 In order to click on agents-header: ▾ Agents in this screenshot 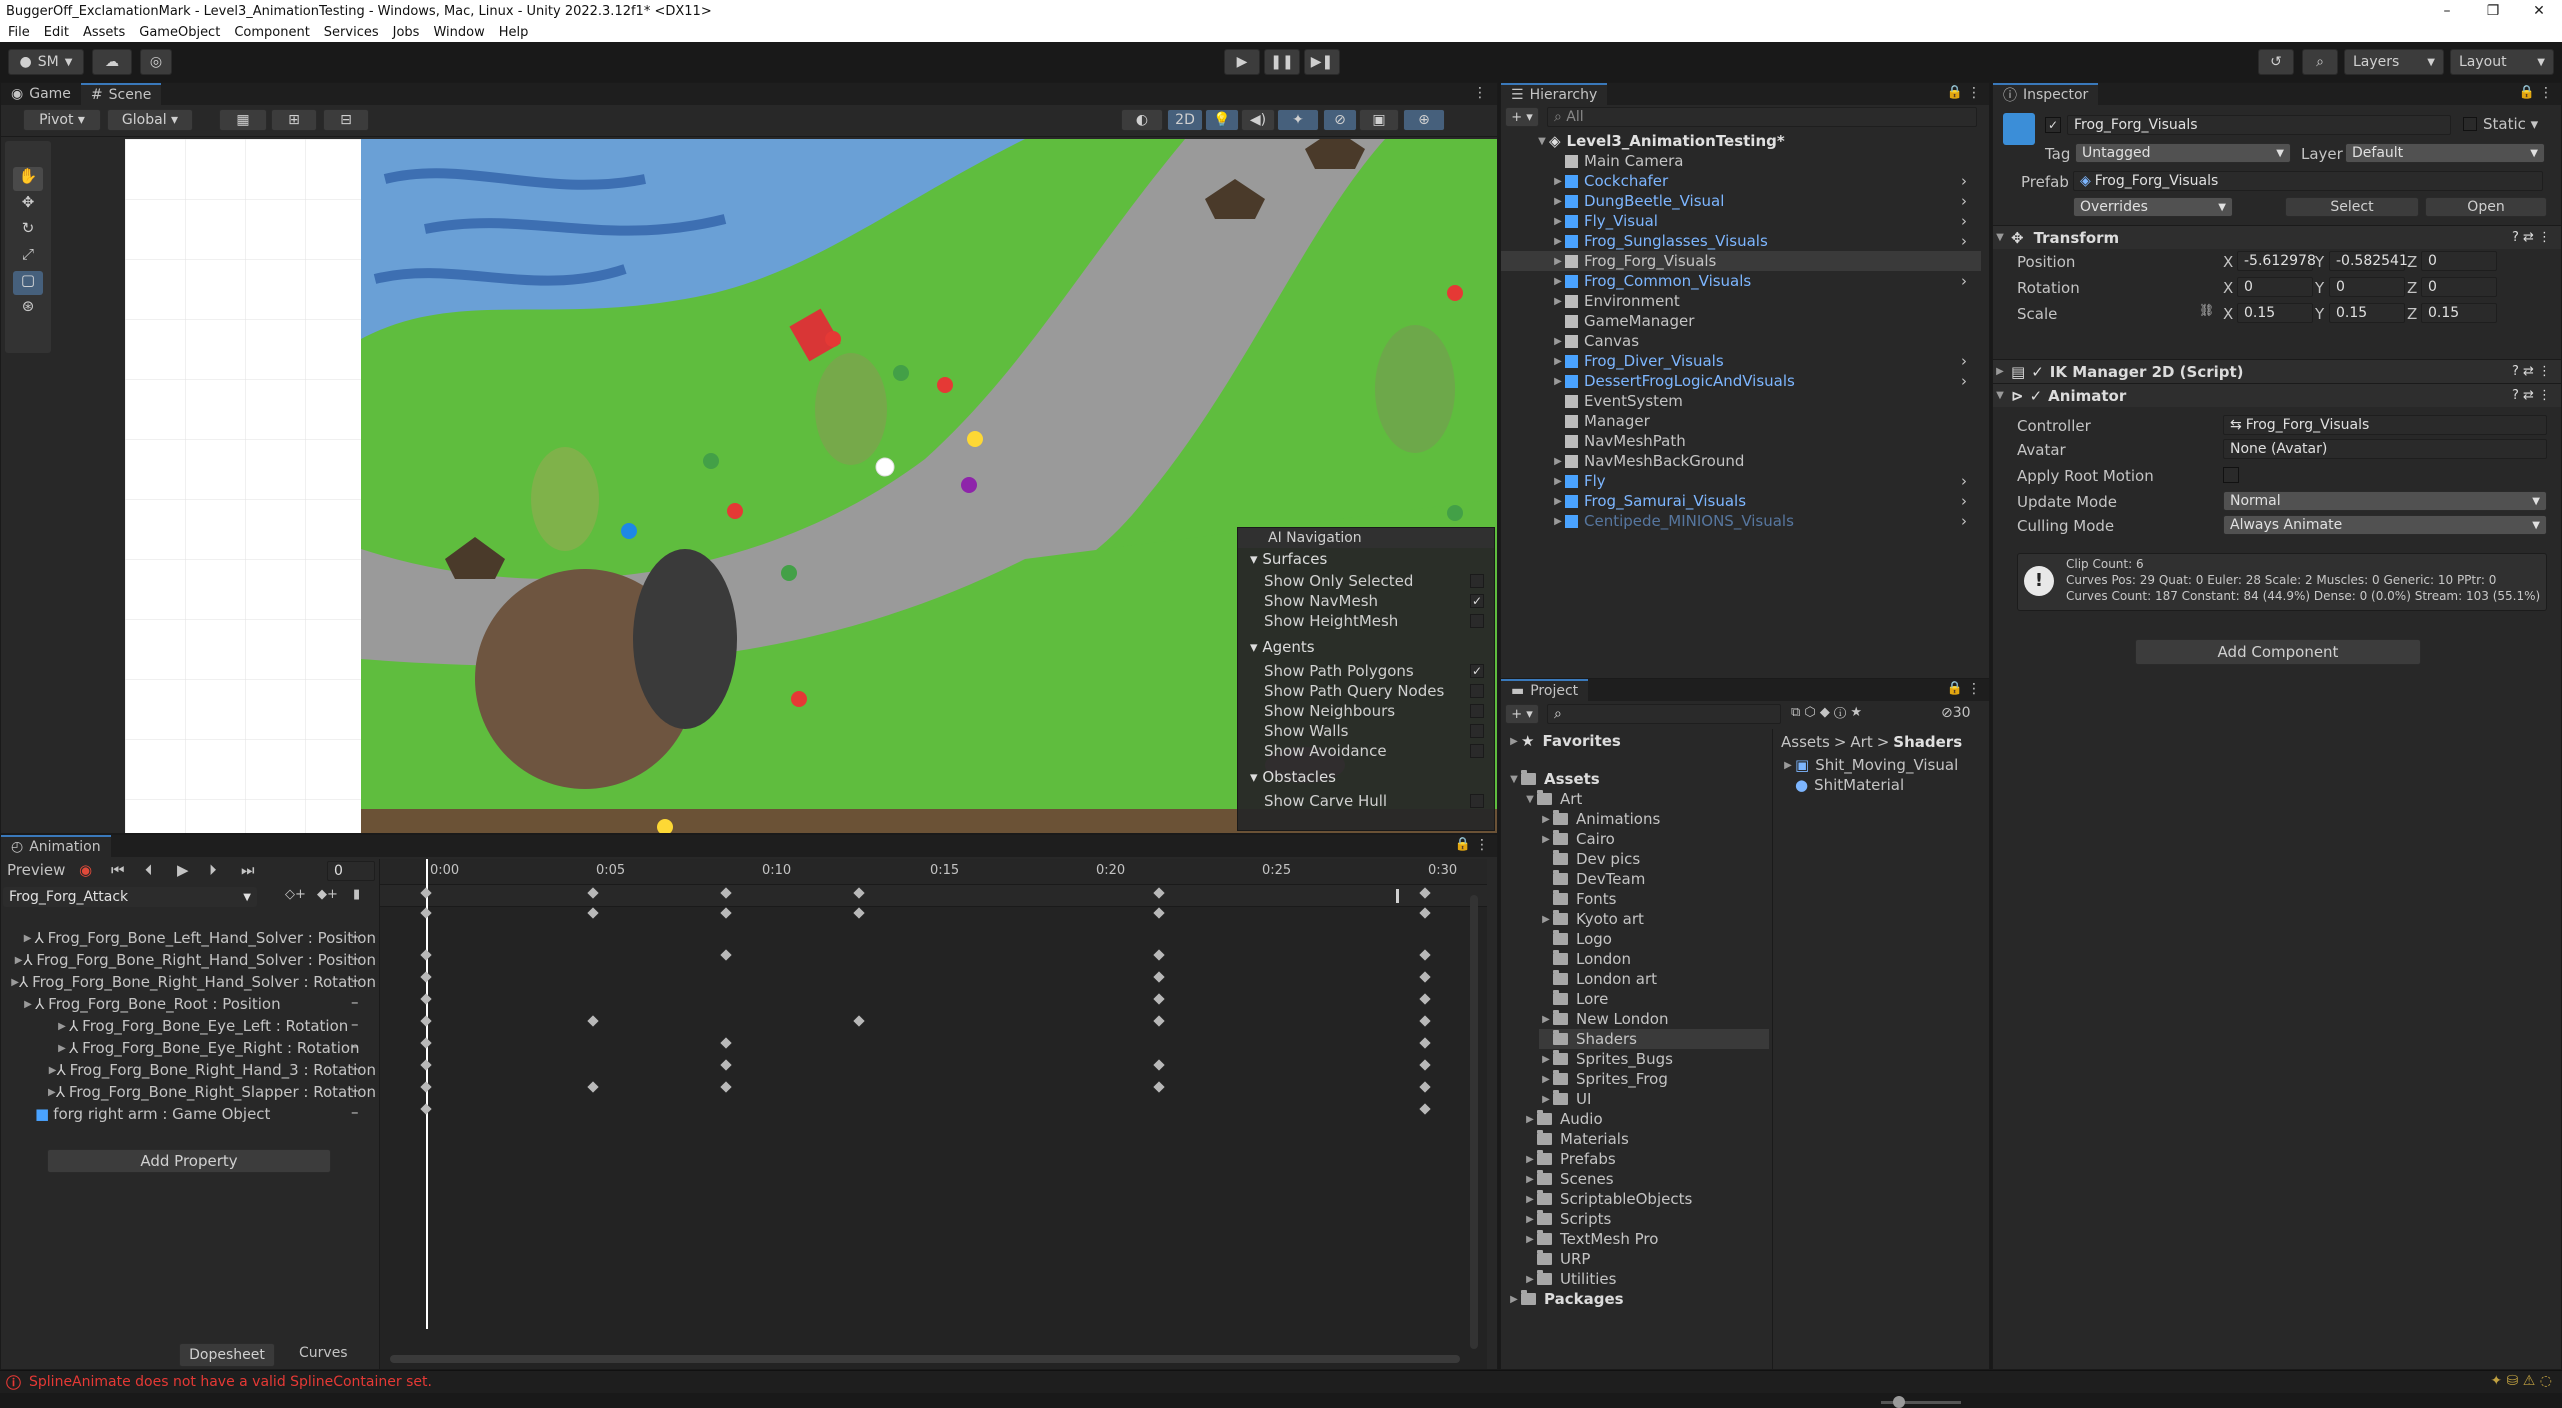, I will do `click(1282, 647)`.